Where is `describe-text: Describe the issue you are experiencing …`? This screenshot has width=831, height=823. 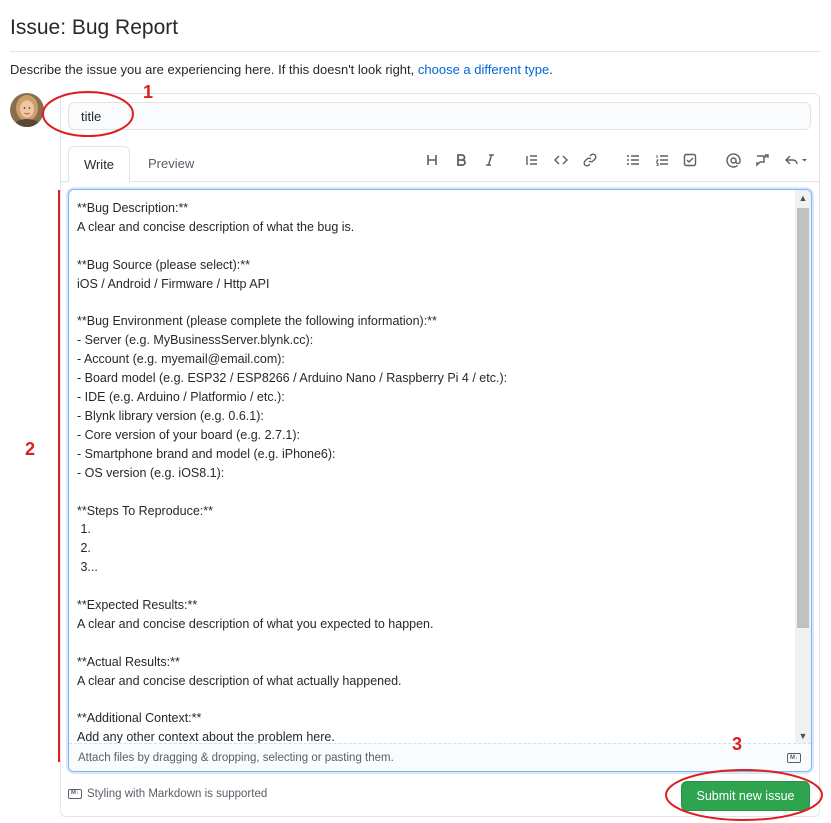 describe-text: Describe the issue you are experiencing … is located at coordinates (214, 69).